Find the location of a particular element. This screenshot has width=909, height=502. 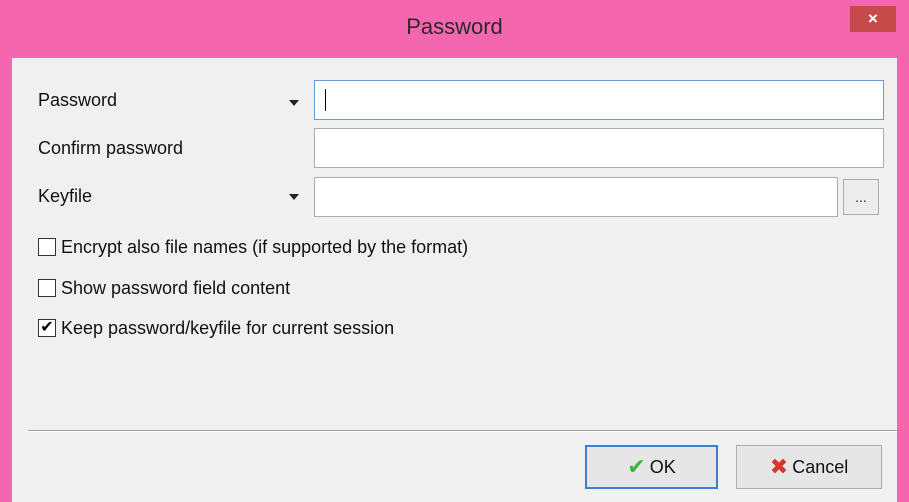

password-history-dropdown-icon is located at coordinates (294, 103).